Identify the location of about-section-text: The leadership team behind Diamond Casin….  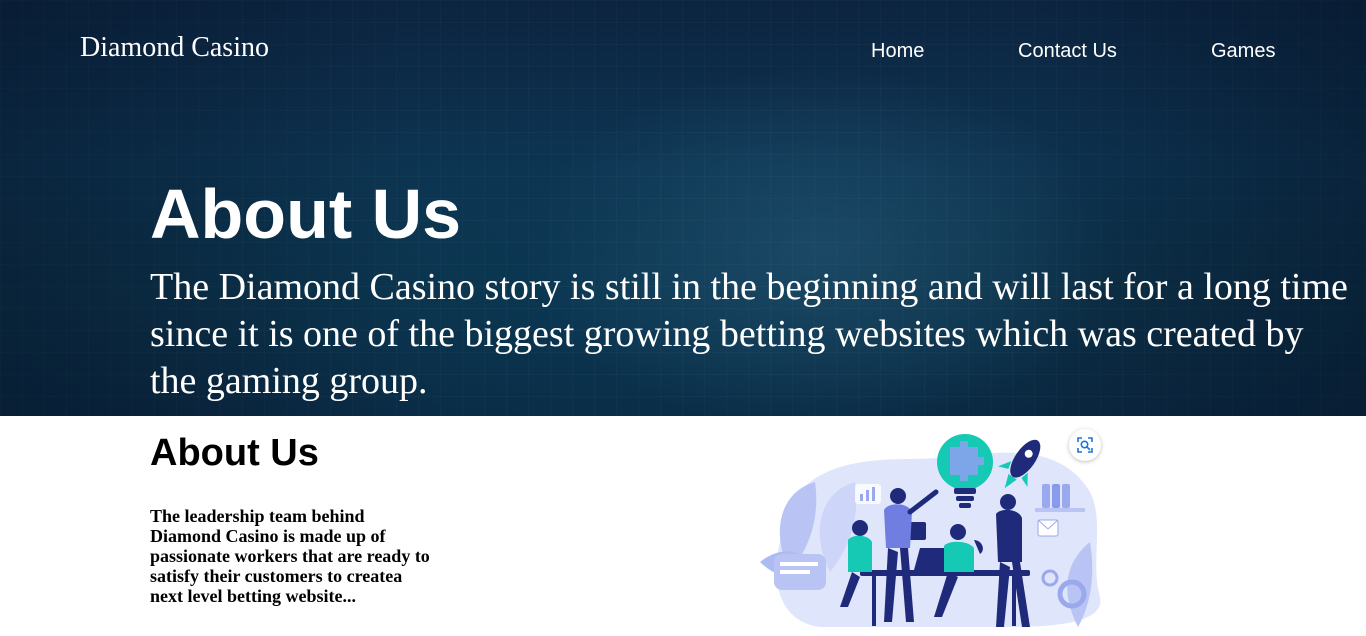
(290, 556).